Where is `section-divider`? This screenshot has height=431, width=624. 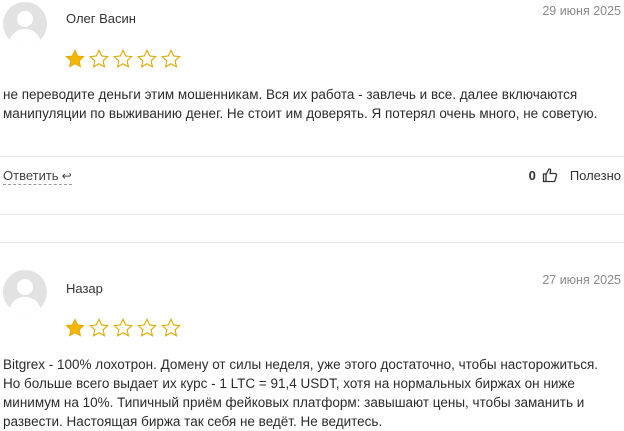
section-divider is located at coordinates (312, 242).